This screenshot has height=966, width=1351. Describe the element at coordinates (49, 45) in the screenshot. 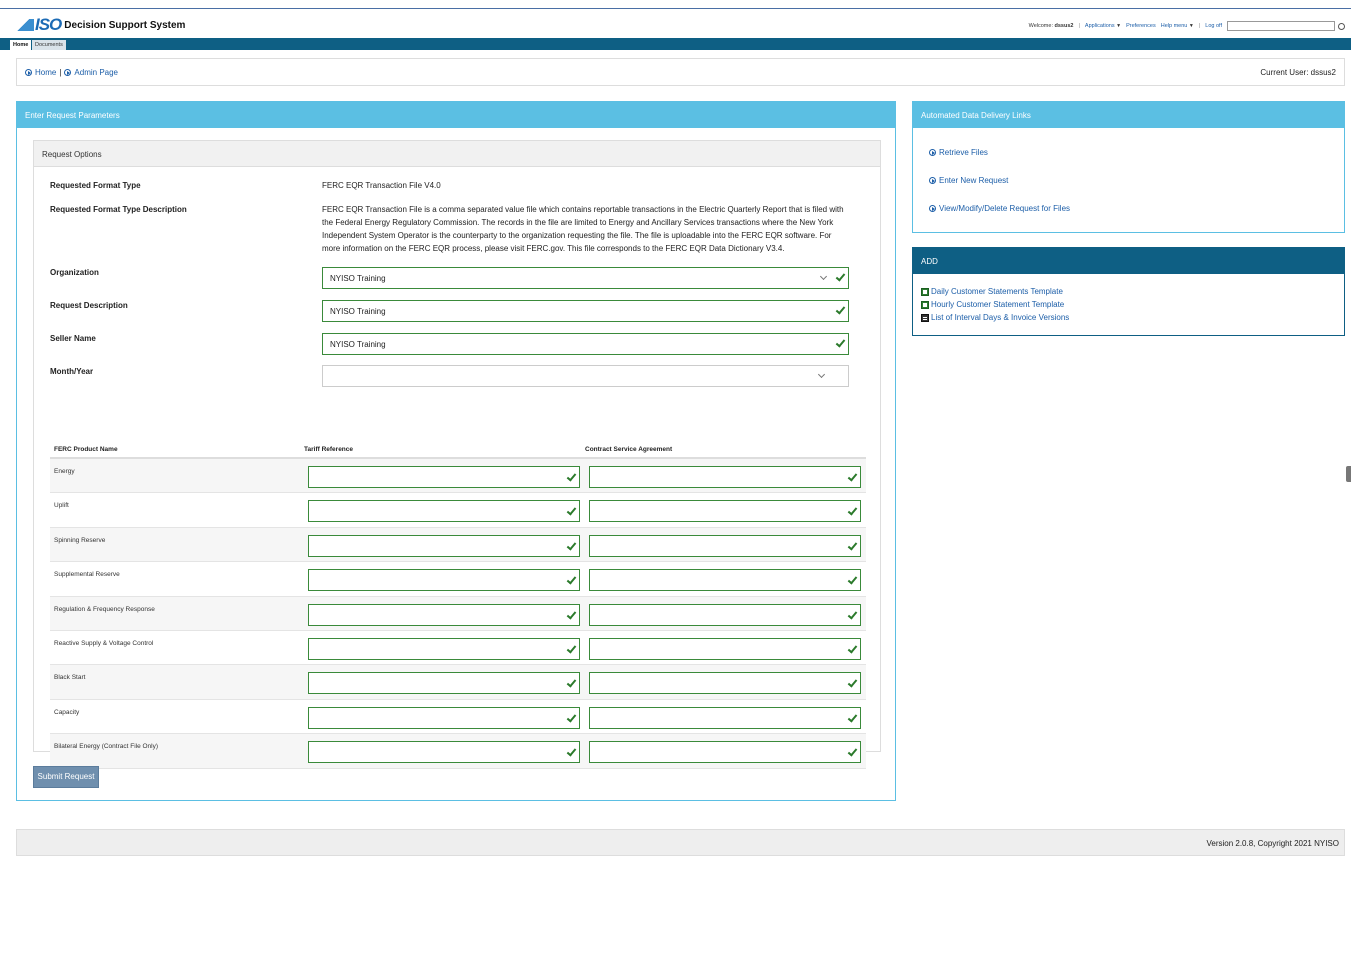

I see `tab-documents: Documents` at that location.